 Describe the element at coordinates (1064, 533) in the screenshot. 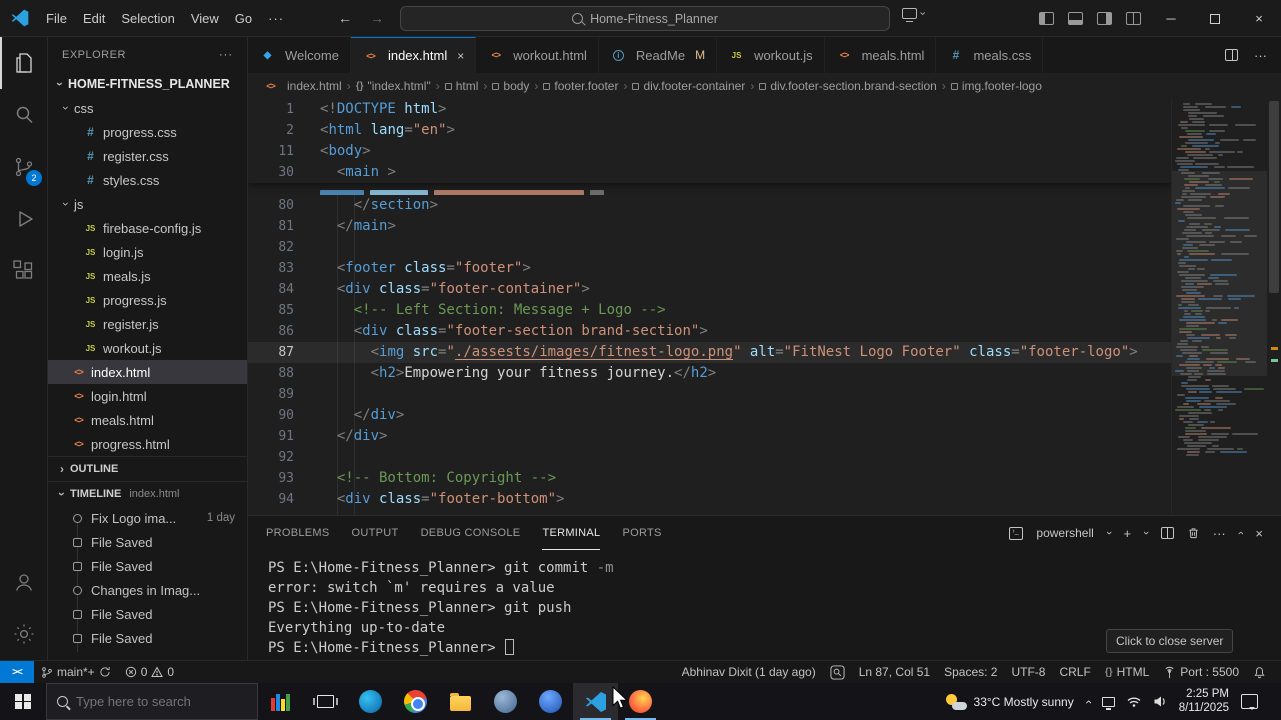

I see `shell-name: powershell` at that location.